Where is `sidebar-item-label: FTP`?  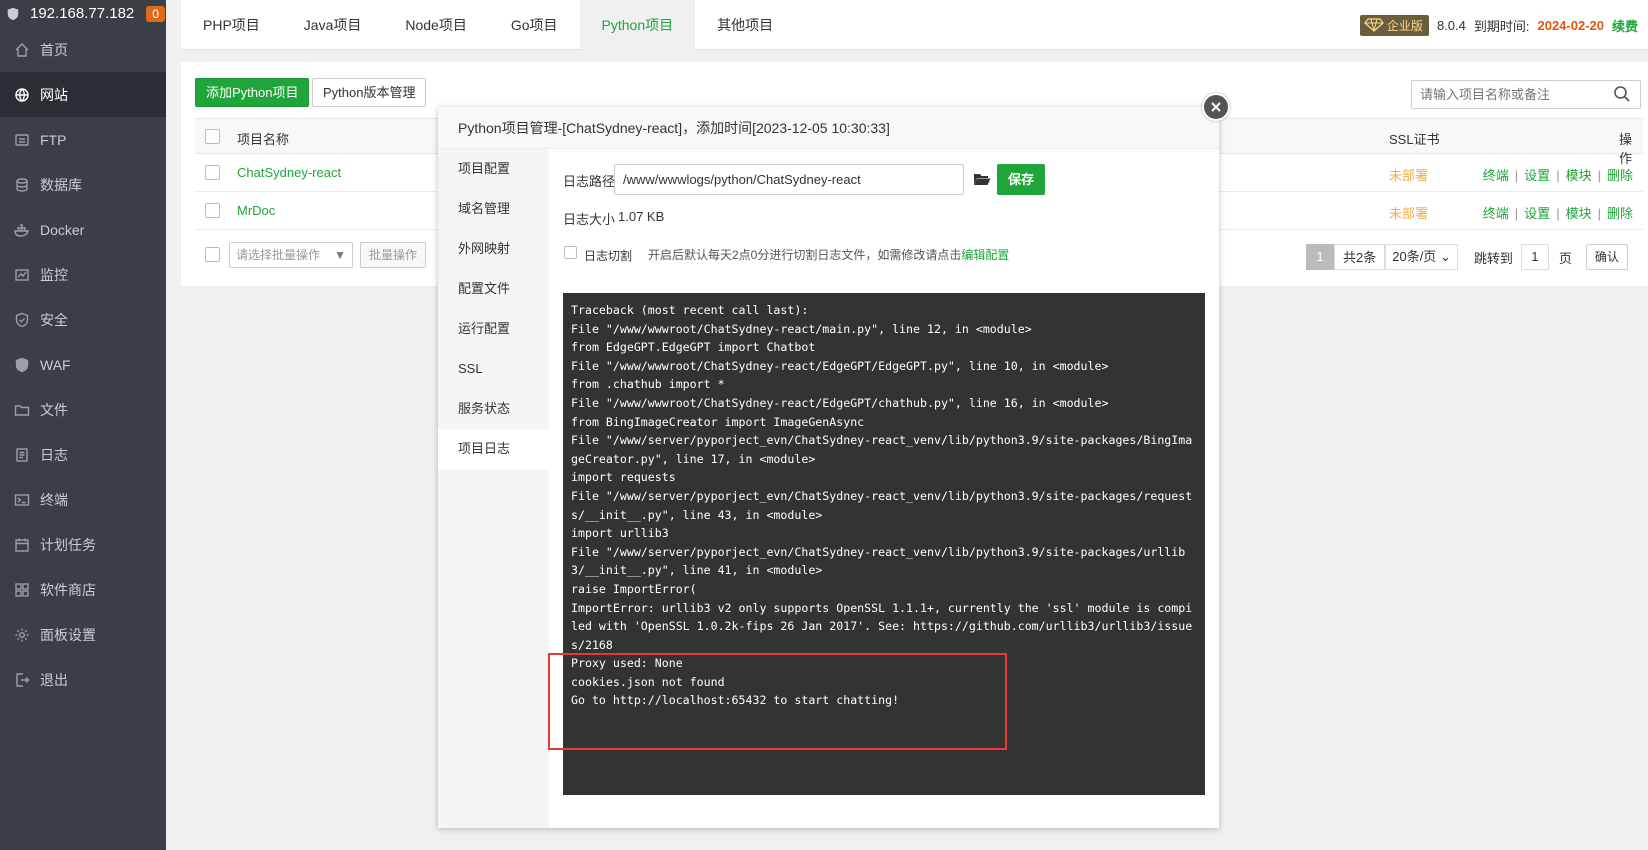 sidebar-item-label: FTP is located at coordinates (53, 139).